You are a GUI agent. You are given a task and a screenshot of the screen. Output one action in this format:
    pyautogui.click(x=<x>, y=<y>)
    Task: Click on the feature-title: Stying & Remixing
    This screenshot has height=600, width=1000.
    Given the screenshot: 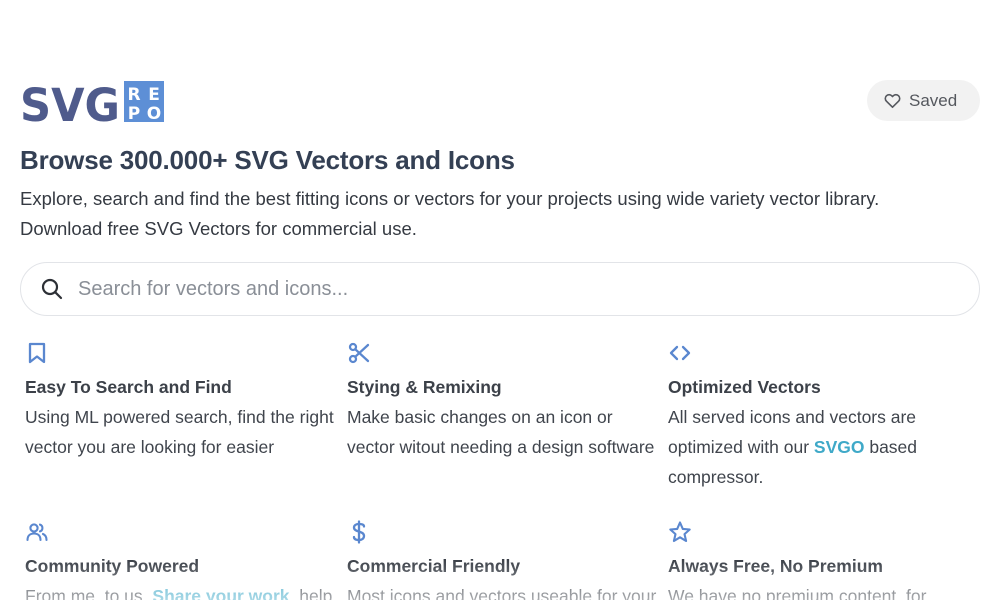 What is the action you would take?
    pyautogui.click(x=424, y=387)
    